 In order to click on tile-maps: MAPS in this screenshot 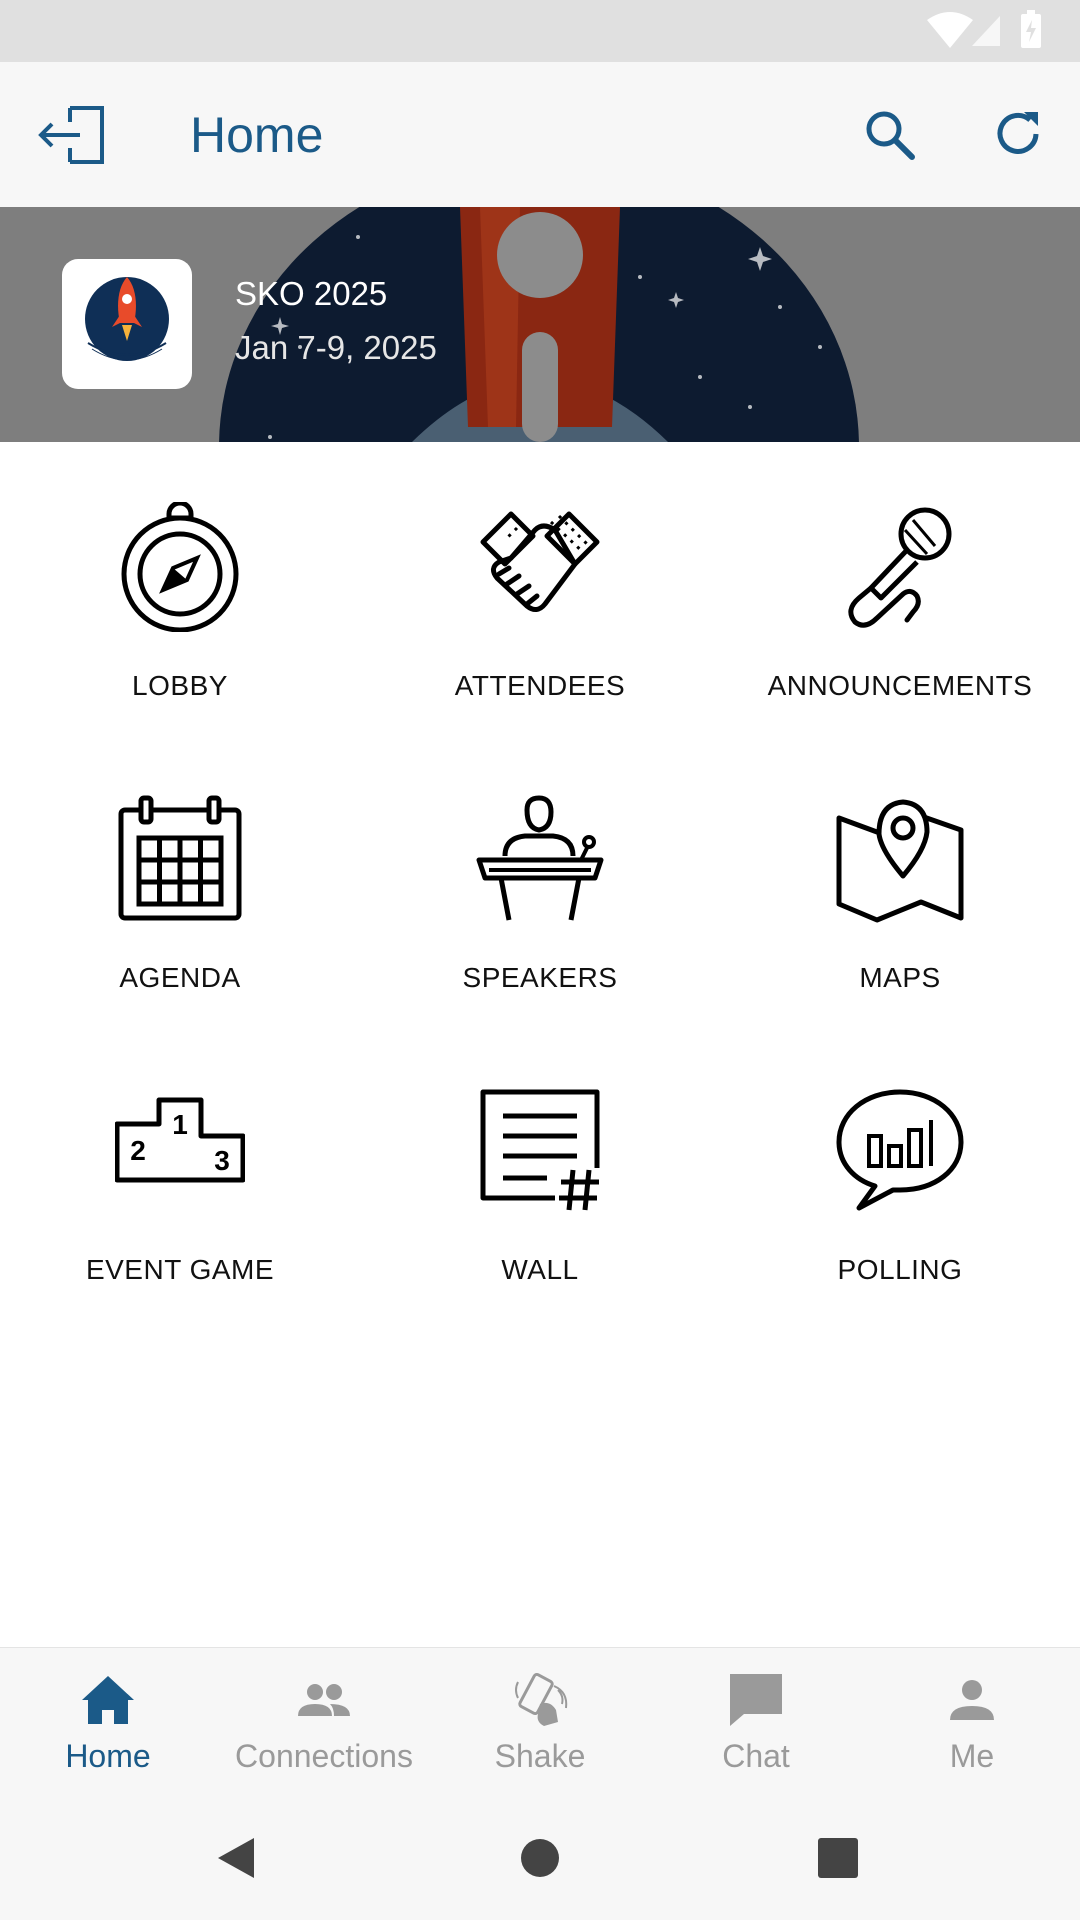, I will do `click(900, 880)`.